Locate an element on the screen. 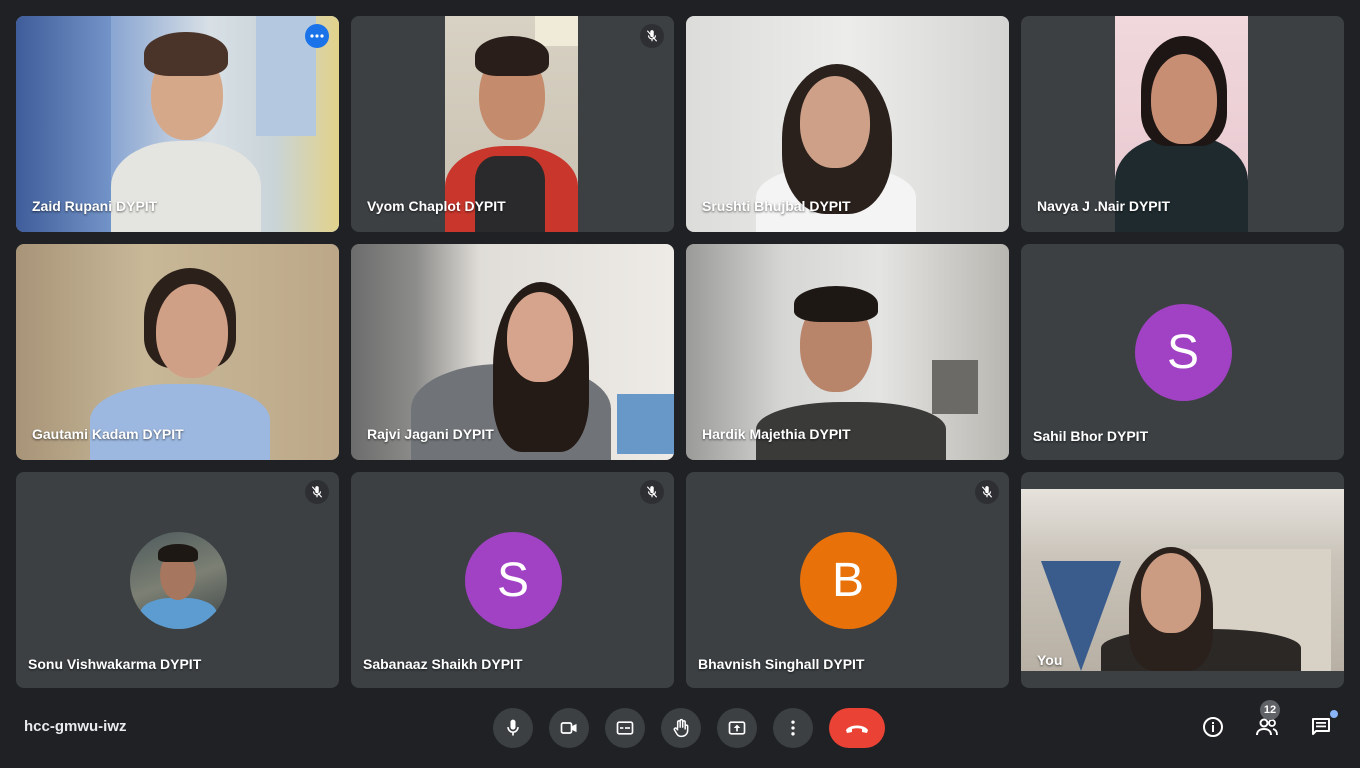 This screenshot has height=768, width=1360. info-icon is located at coordinates (1213, 727).